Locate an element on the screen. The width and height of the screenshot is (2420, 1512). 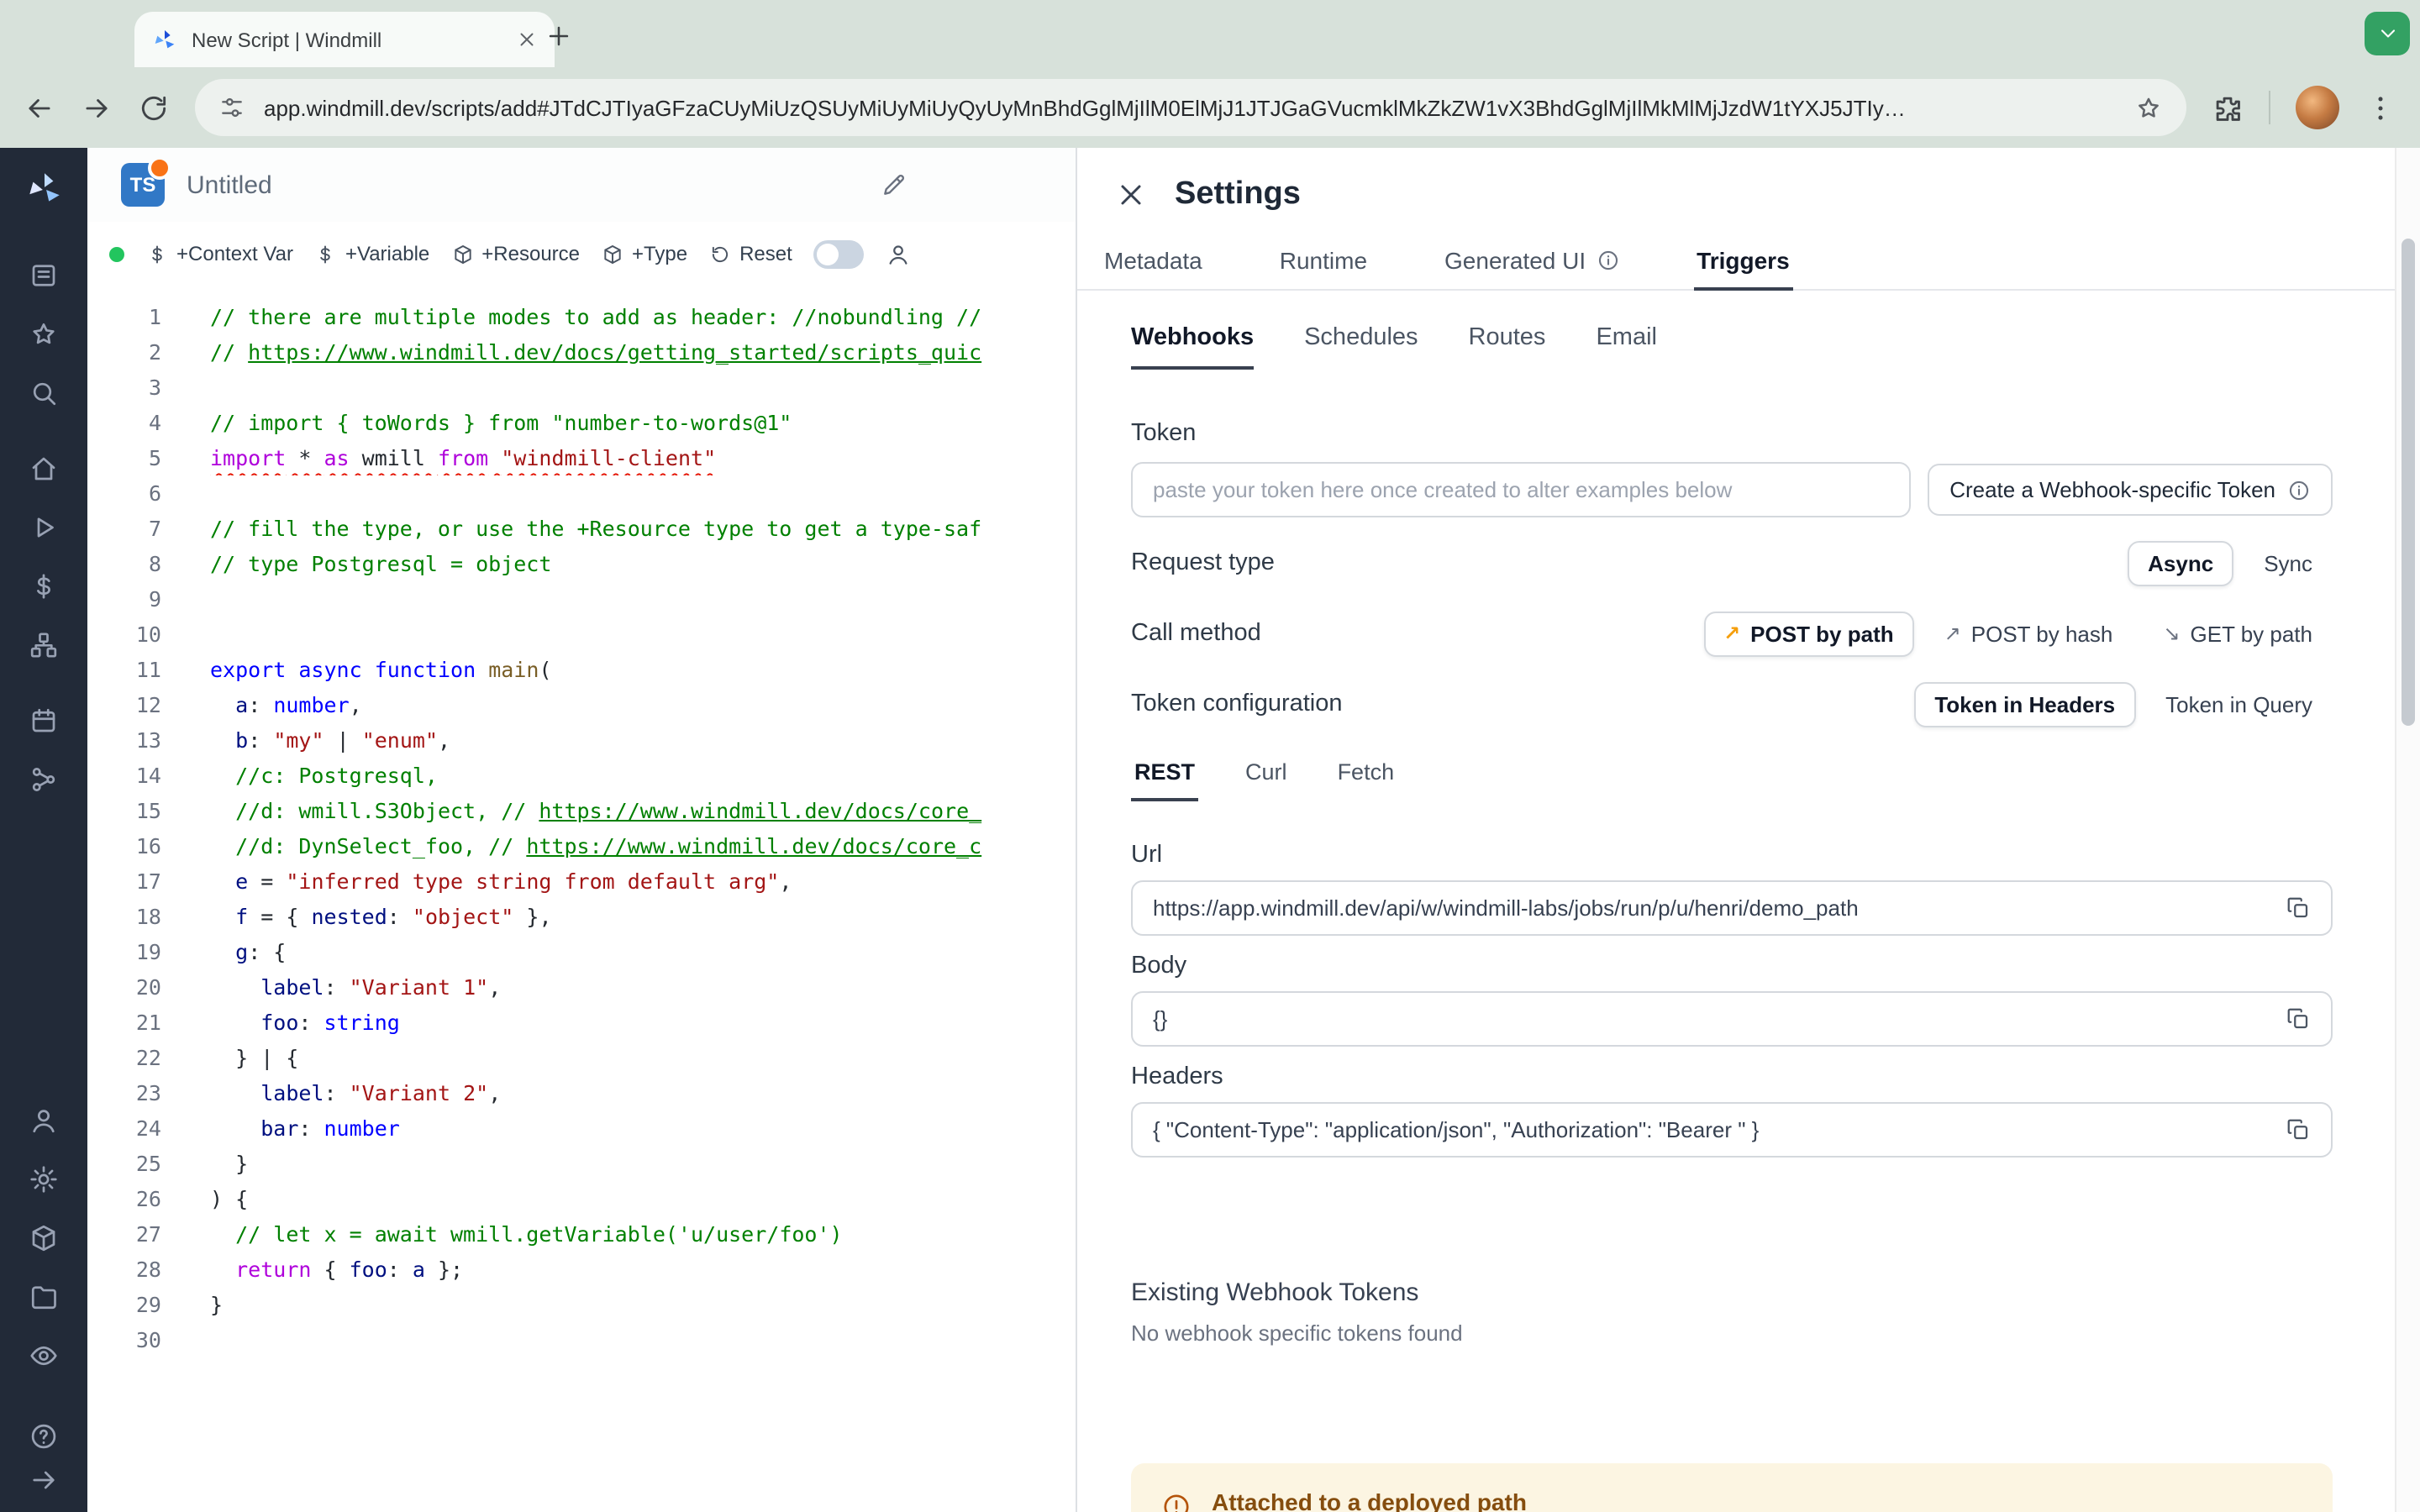
sidebar-item-audit-logs is located at coordinates (44, 1356).